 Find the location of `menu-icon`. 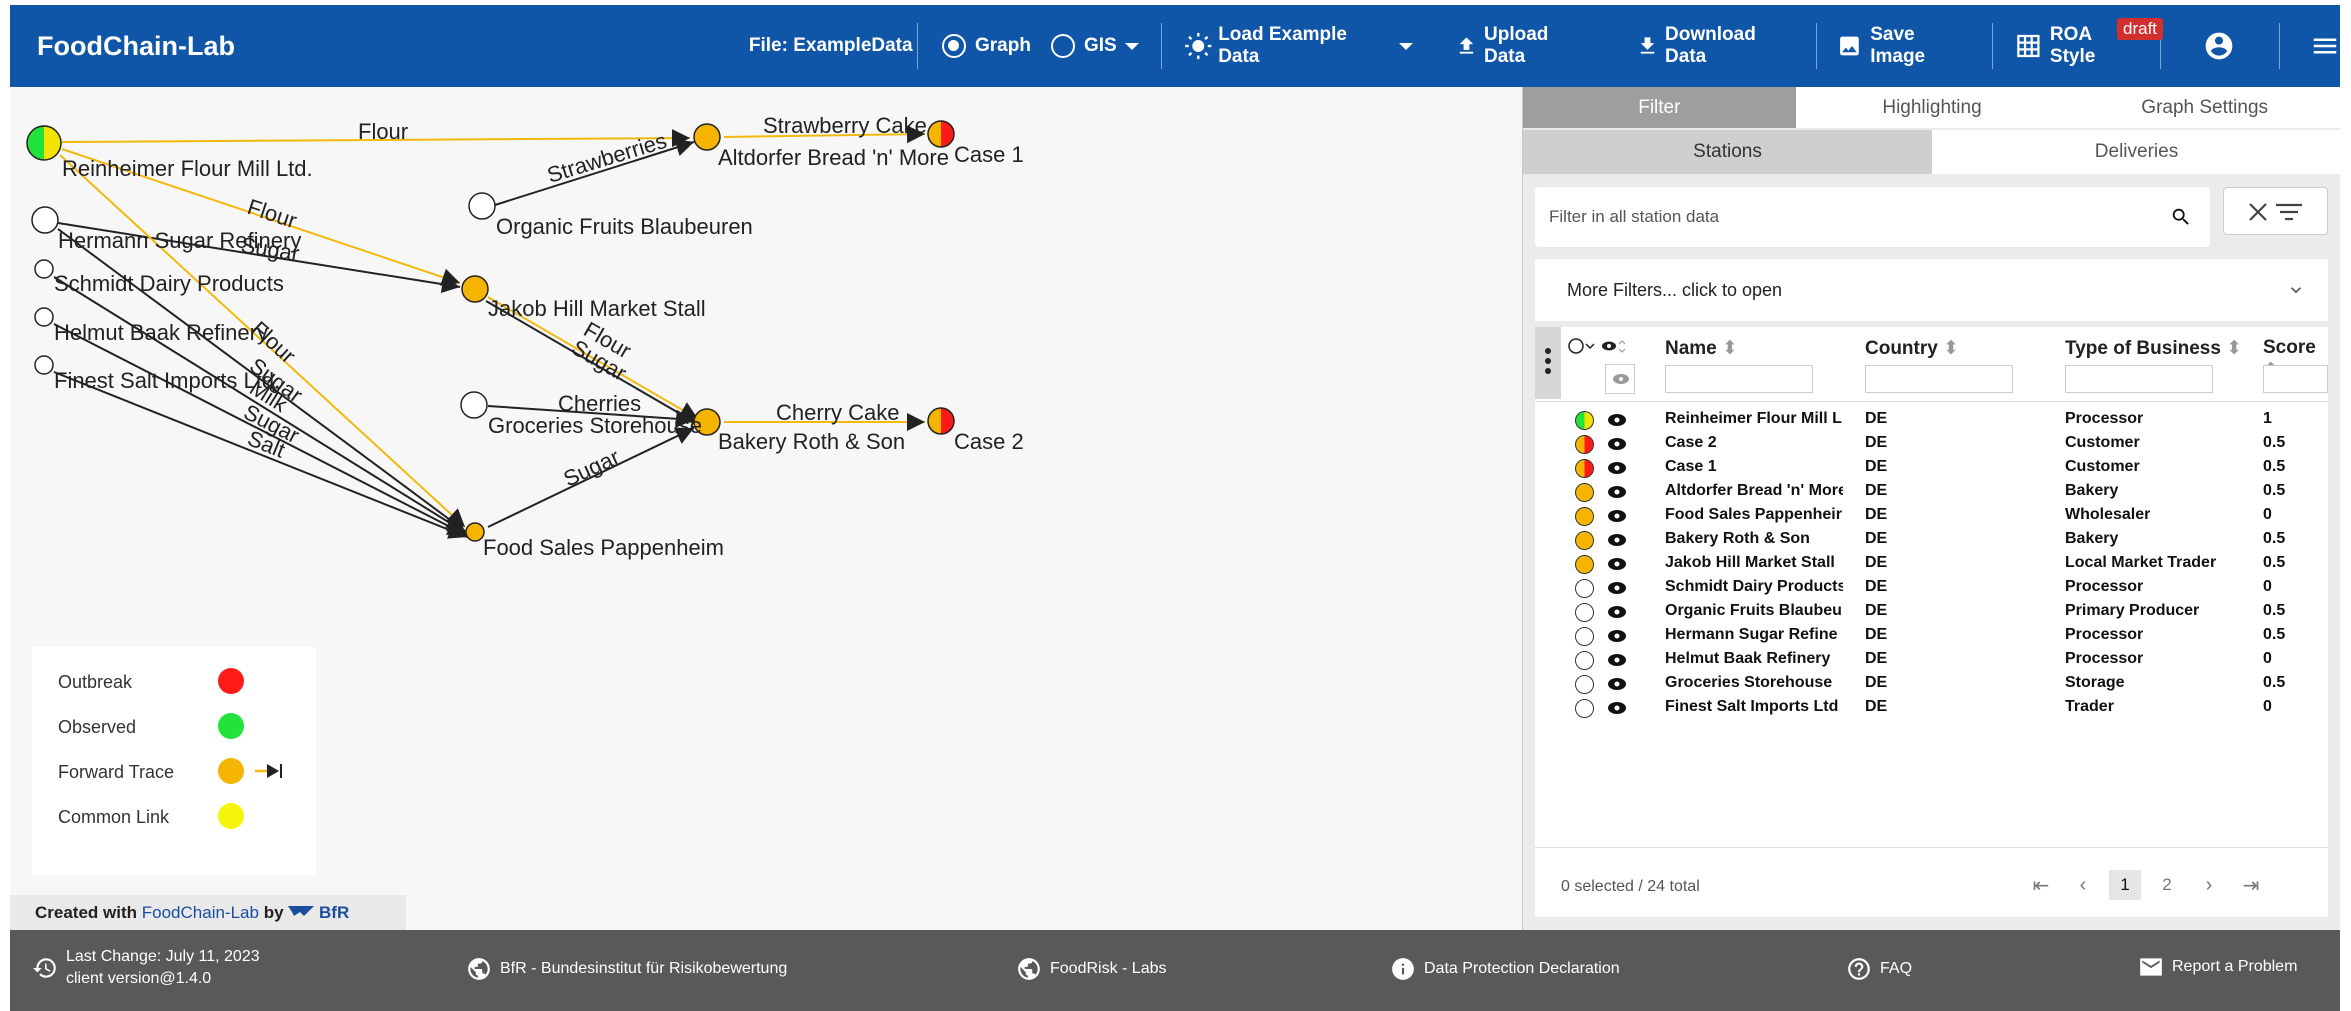

menu-icon is located at coordinates (2325, 46).